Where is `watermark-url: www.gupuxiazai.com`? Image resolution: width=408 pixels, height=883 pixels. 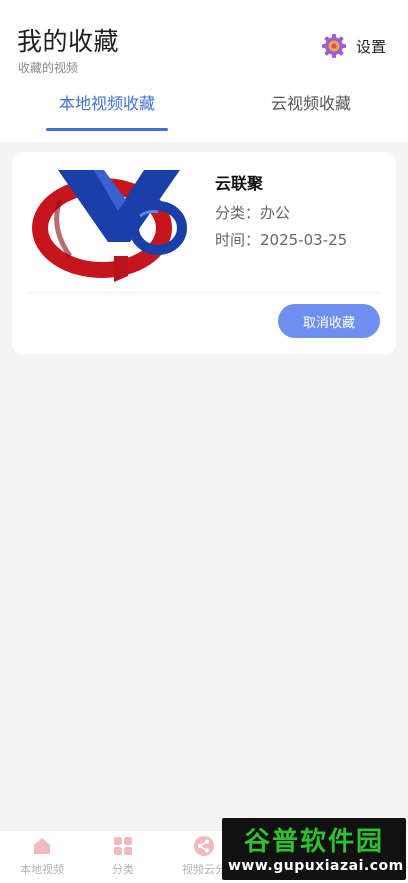
watermark-url: www.gupuxiazai.com is located at coordinates (316, 866).